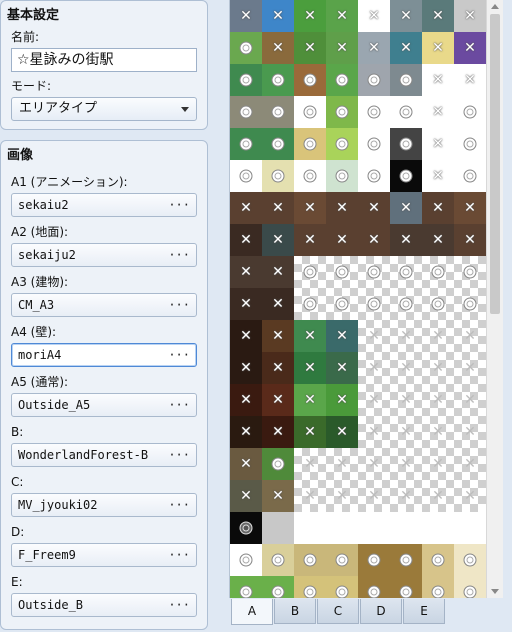 The height and width of the screenshot is (632, 512). What do you see at coordinates (104, 109) in the screenshot?
I see `mode-select: エリアタイプ` at bounding box center [104, 109].